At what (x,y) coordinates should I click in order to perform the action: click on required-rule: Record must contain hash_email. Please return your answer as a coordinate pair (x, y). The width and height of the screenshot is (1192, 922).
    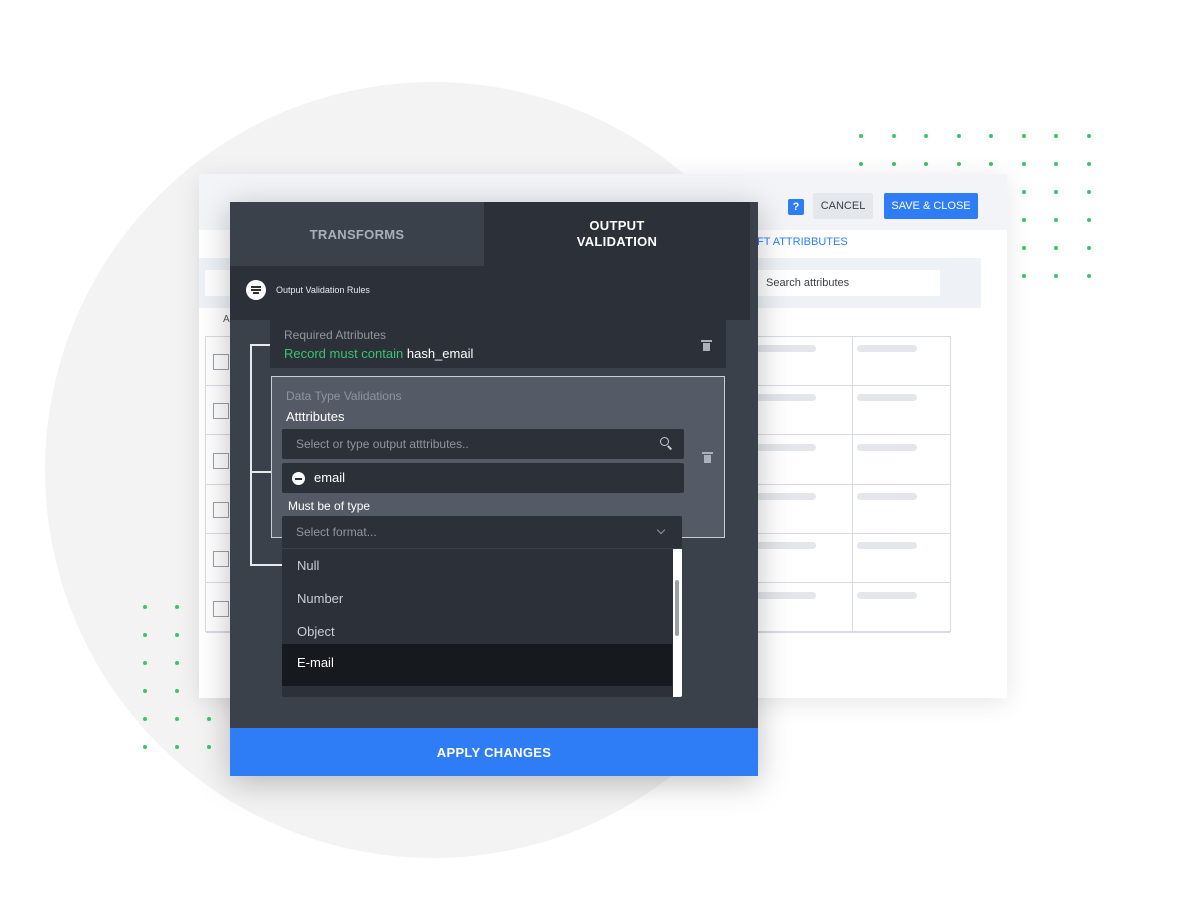
    Looking at the image, I should click on (378, 353).